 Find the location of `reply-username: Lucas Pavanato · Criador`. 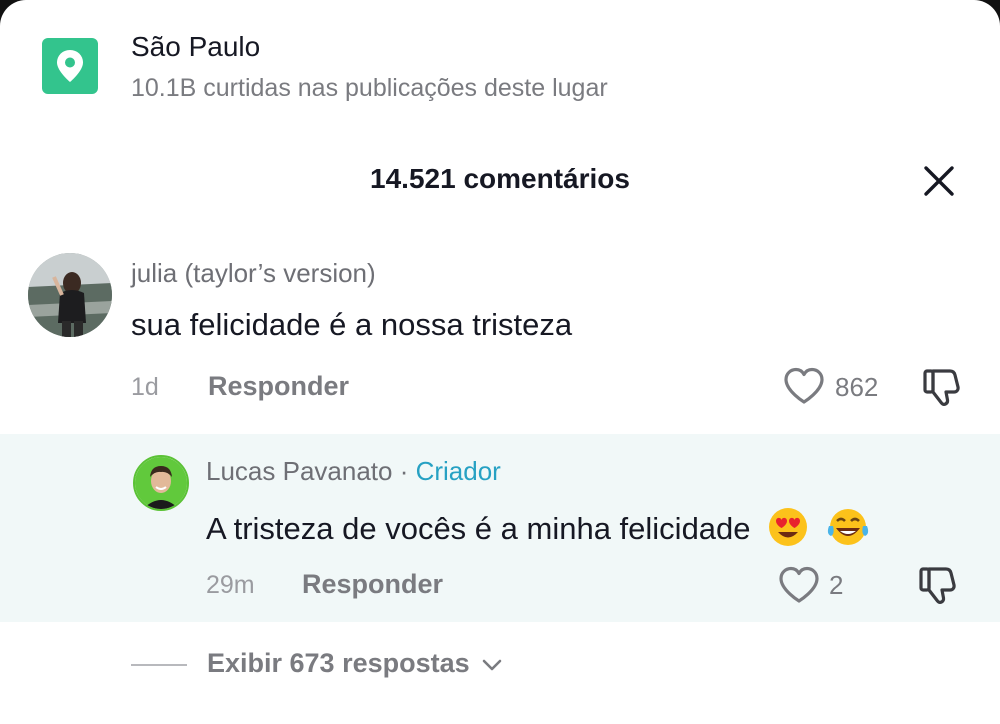

reply-username: Lucas Pavanato · Criador is located at coordinates (353, 471).